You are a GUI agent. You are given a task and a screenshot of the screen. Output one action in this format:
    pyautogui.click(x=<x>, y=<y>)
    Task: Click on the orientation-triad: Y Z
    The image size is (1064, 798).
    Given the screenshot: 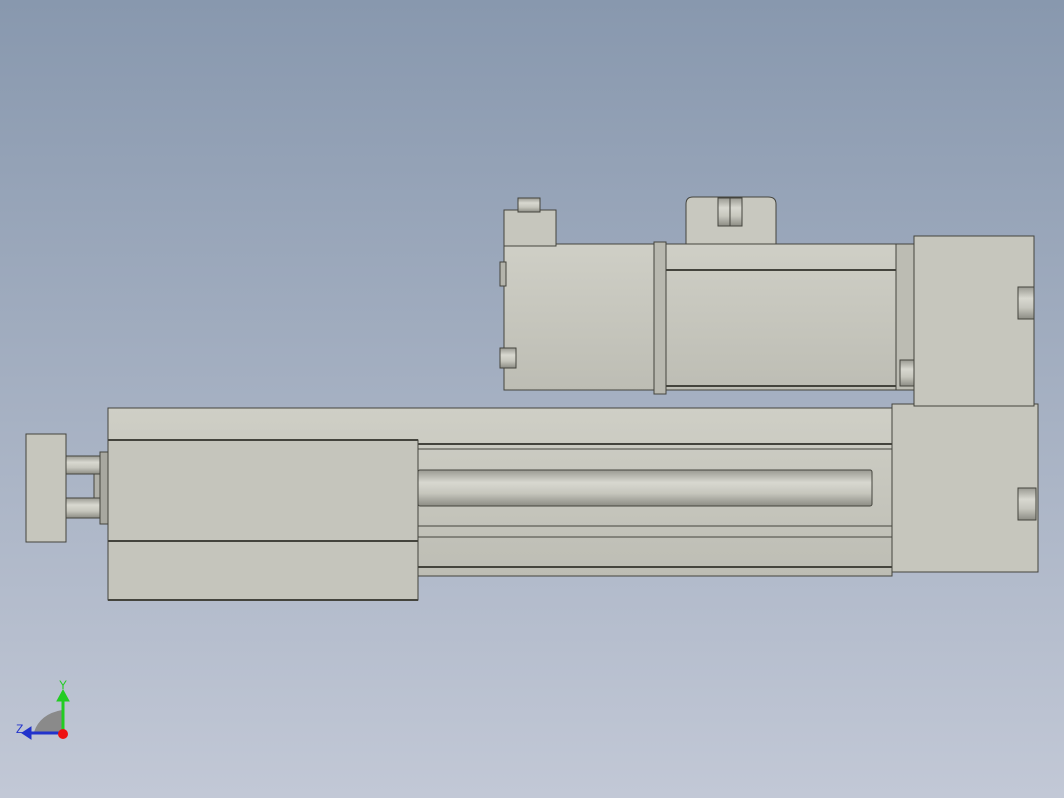 What is the action you would take?
    pyautogui.click(x=43, y=709)
    